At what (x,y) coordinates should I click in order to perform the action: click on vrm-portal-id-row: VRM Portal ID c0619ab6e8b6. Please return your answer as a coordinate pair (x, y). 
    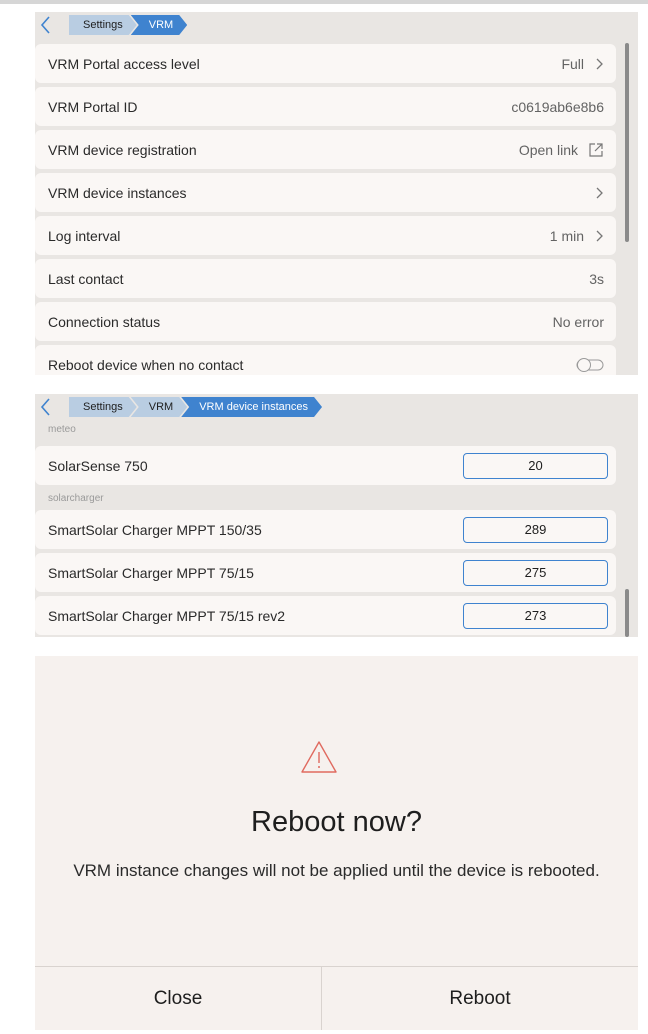
    Looking at the image, I should click on (325, 106).